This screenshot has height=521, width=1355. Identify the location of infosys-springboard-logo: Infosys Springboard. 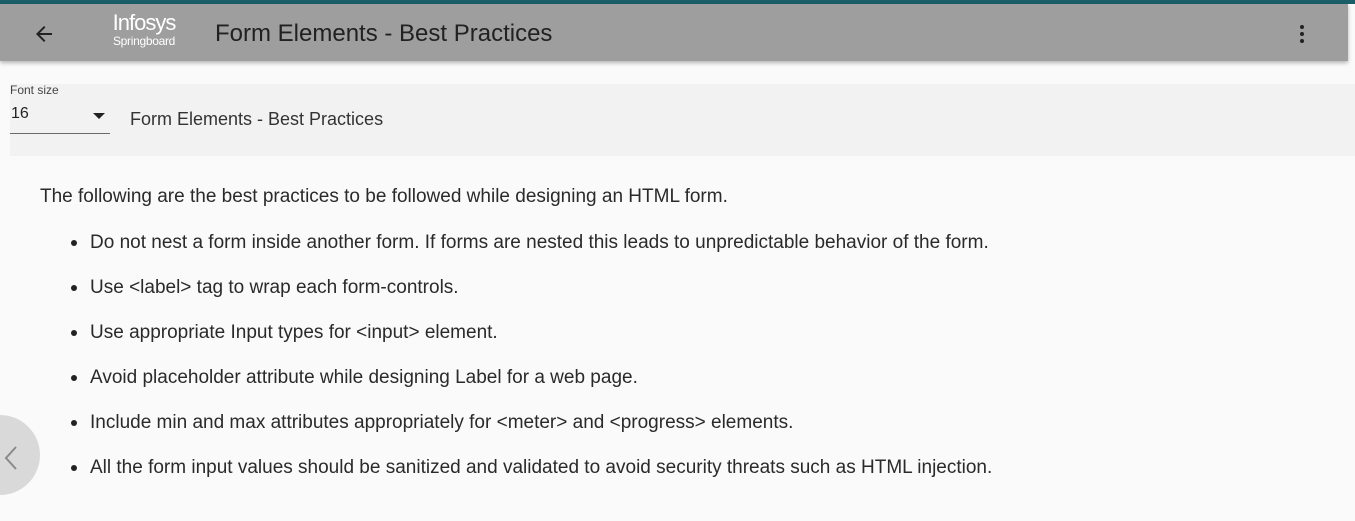
(144, 32).